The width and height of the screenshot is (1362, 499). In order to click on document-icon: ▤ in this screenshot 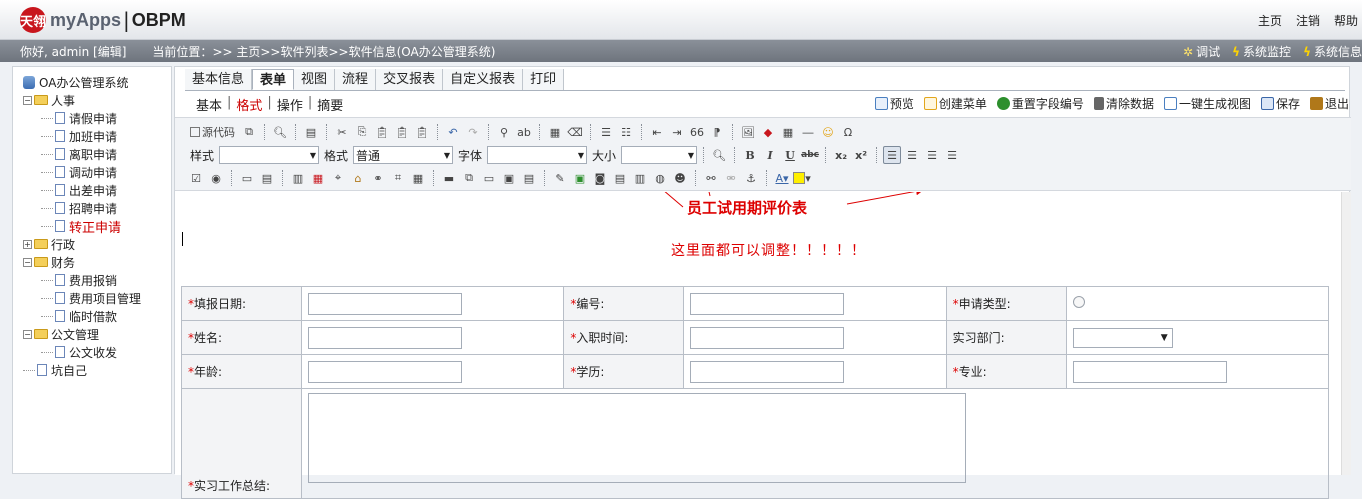, I will do `click(620, 178)`.